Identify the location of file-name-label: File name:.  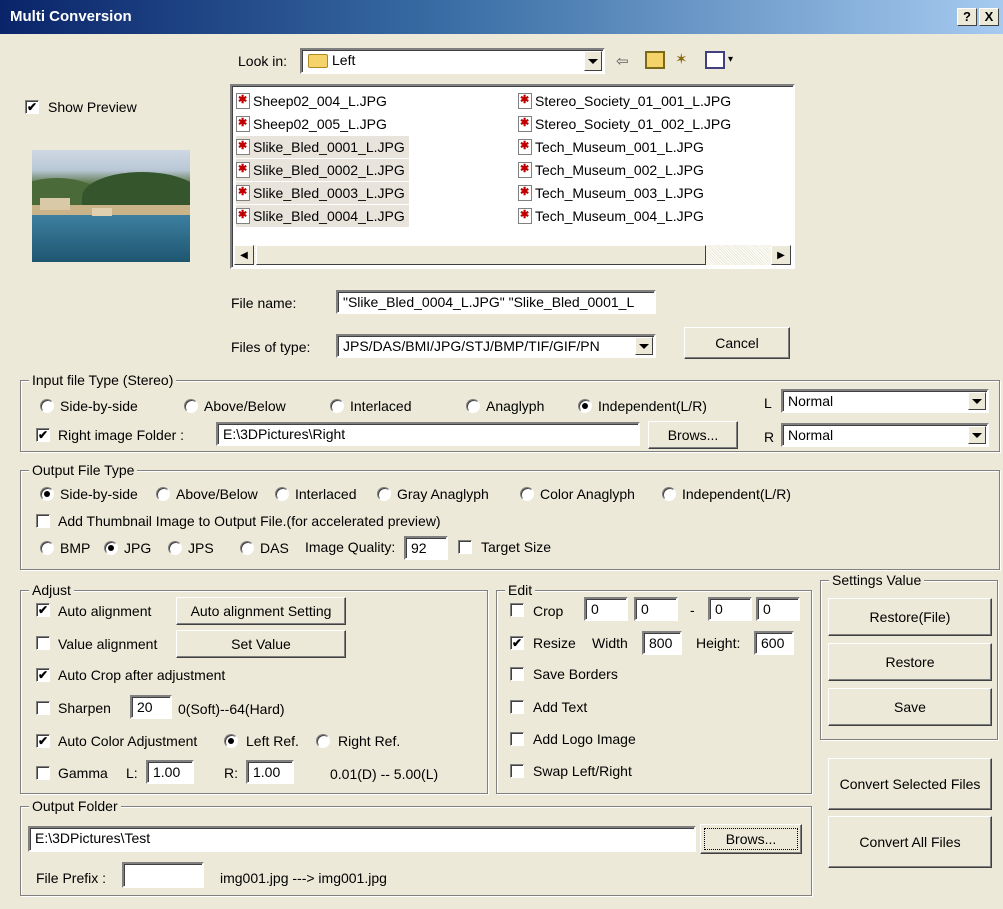
(264, 303).